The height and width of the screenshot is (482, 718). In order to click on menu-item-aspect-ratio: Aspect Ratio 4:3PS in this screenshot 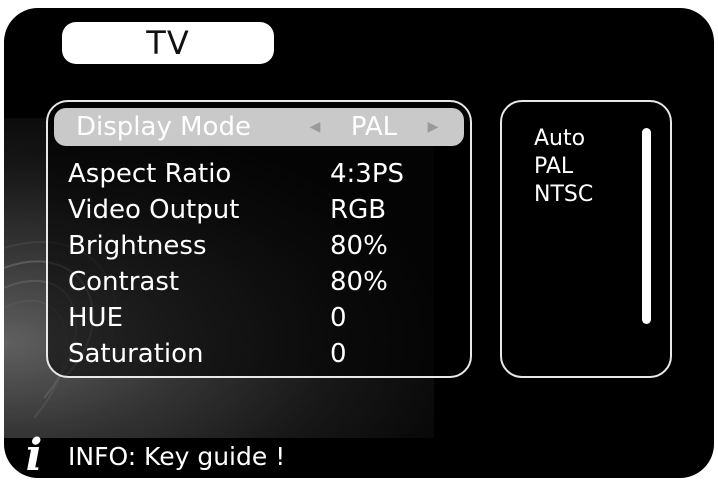, I will do `click(268, 174)`.